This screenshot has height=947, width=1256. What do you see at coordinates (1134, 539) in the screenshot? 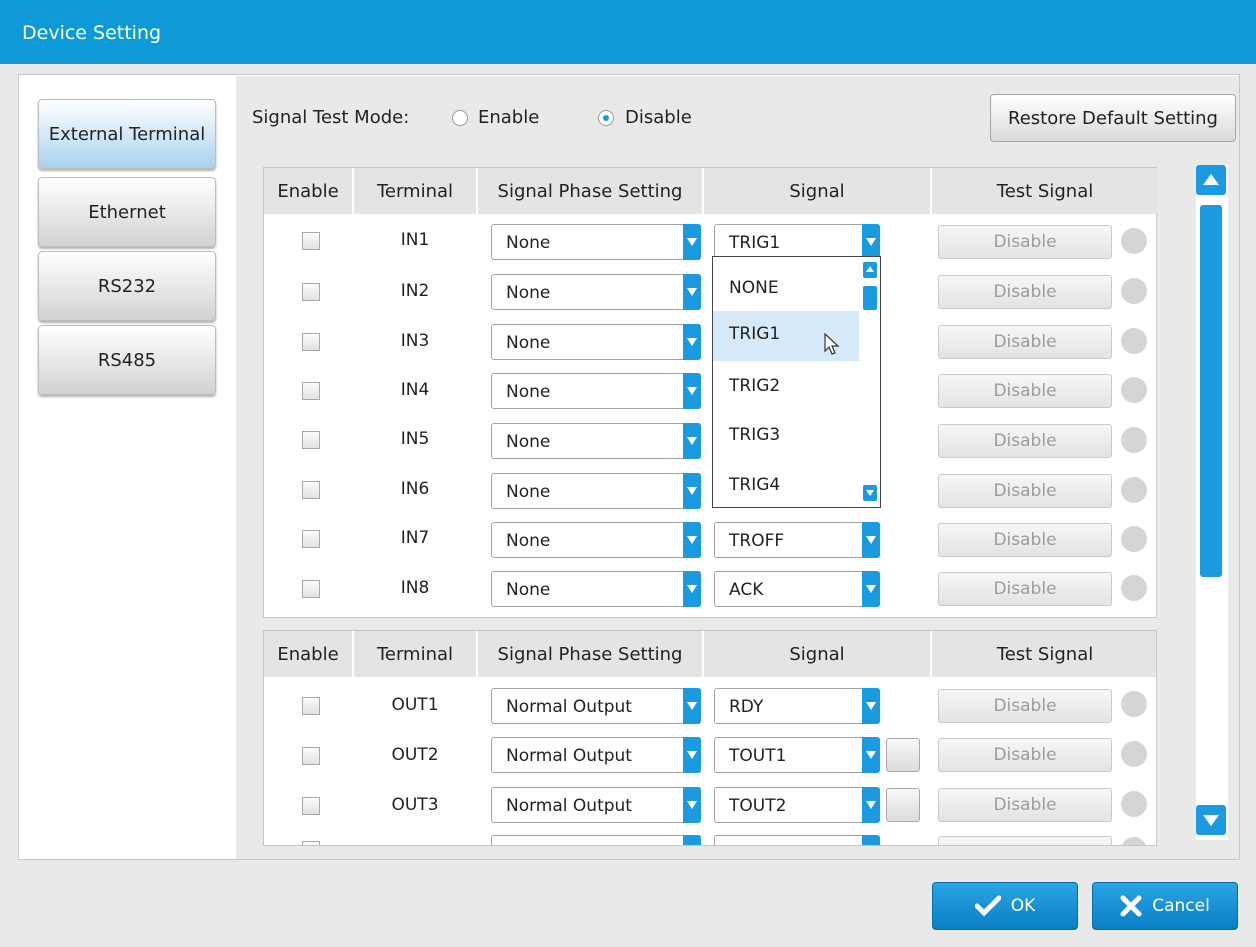
I see `status-led-icon` at bounding box center [1134, 539].